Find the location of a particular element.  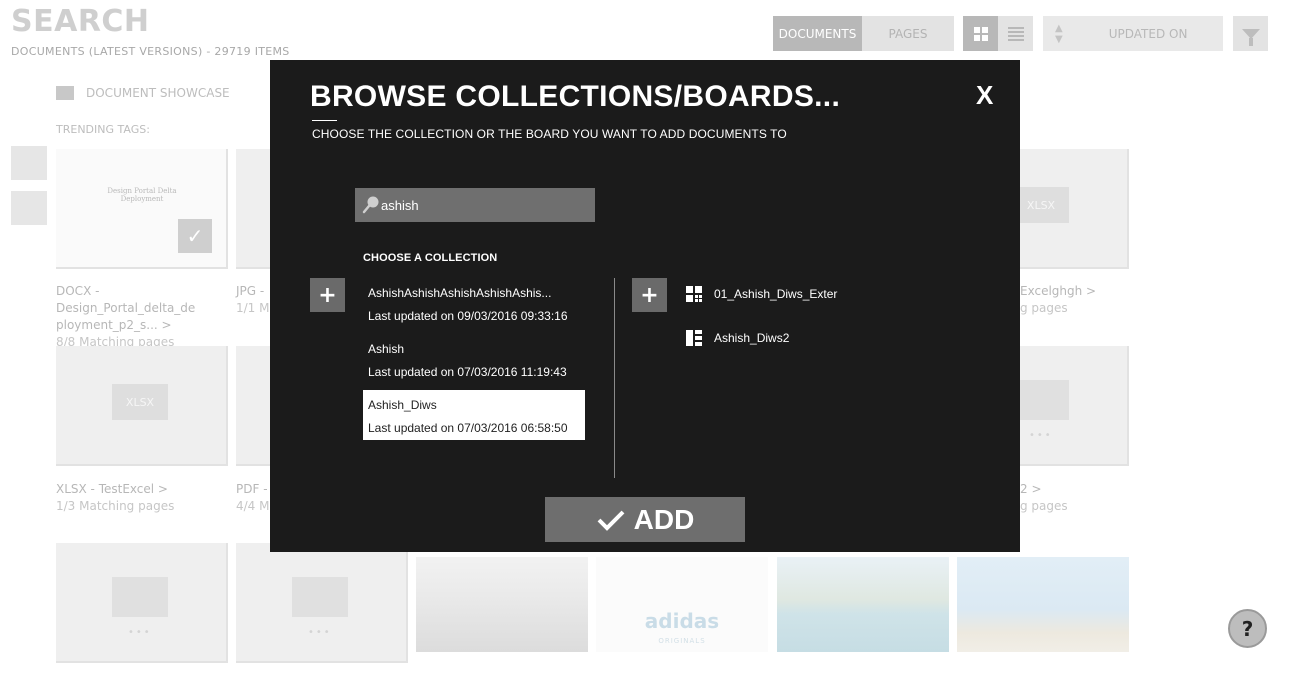

document-tile: XLSX is located at coordinates (142, 406).